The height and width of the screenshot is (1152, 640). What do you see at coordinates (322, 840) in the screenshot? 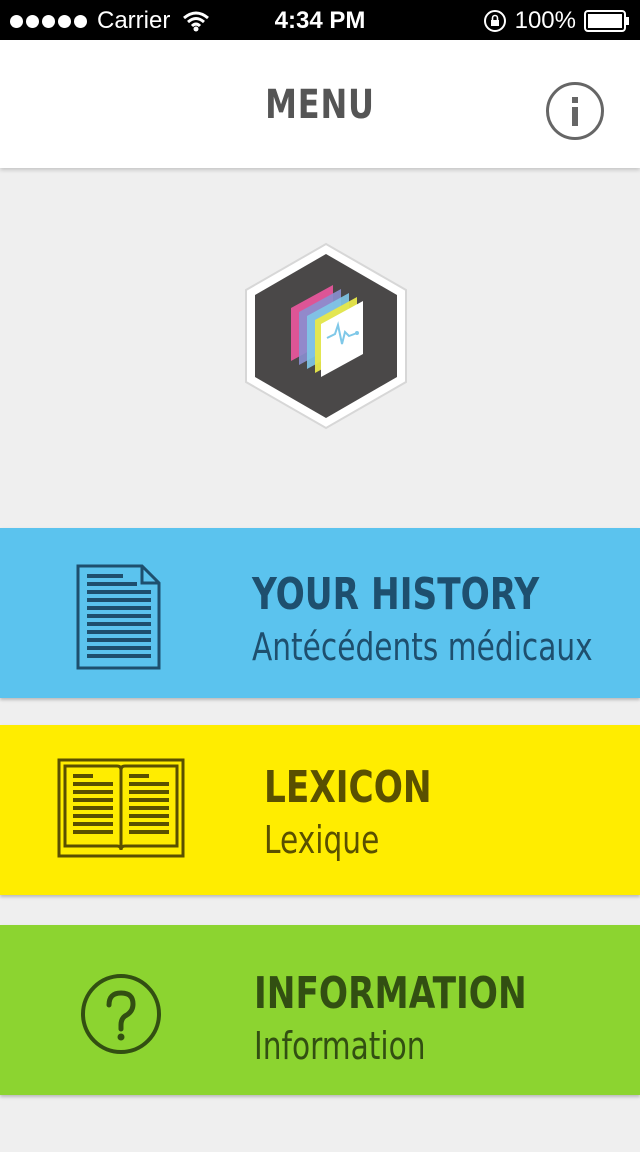
I see `menu-item-subtitle: Lexique` at bounding box center [322, 840].